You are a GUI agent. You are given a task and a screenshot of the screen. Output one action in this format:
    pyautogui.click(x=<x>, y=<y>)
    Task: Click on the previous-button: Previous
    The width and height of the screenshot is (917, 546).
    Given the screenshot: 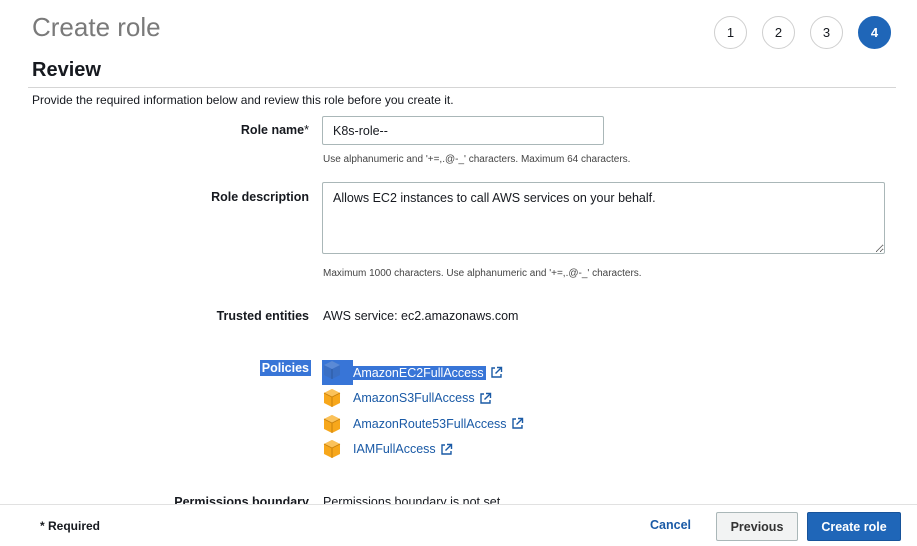 What is the action you would take?
    pyautogui.click(x=757, y=526)
    